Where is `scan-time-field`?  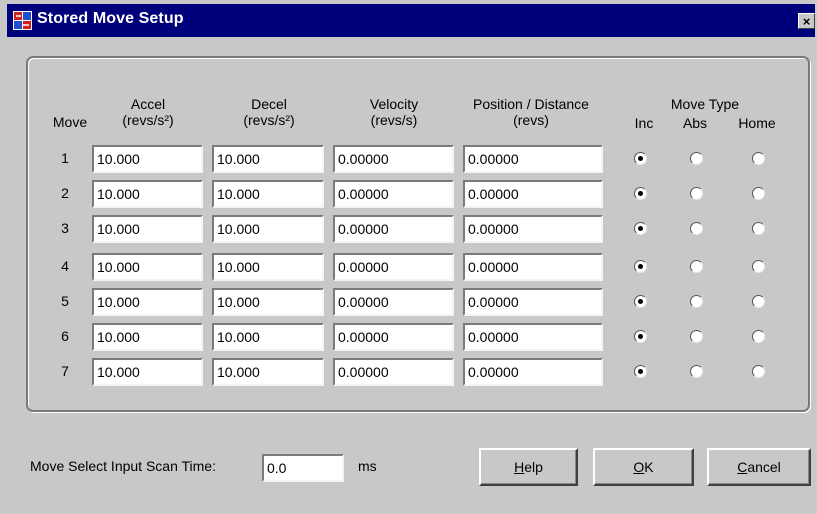
scan-time-field is located at coordinates (303, 468).